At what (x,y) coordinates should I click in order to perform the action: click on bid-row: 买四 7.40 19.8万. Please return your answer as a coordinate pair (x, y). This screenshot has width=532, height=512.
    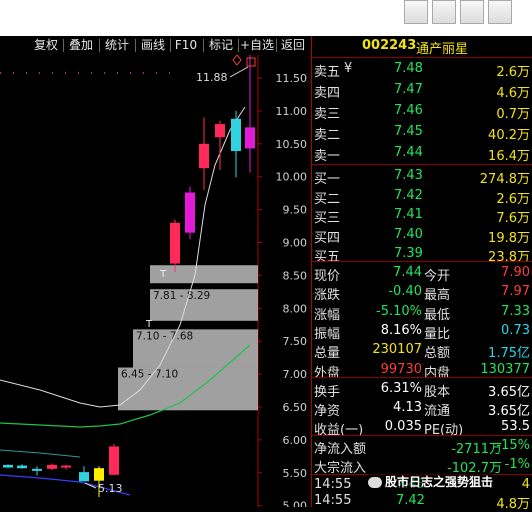
    Looking at the image, I should click on (422, 235).